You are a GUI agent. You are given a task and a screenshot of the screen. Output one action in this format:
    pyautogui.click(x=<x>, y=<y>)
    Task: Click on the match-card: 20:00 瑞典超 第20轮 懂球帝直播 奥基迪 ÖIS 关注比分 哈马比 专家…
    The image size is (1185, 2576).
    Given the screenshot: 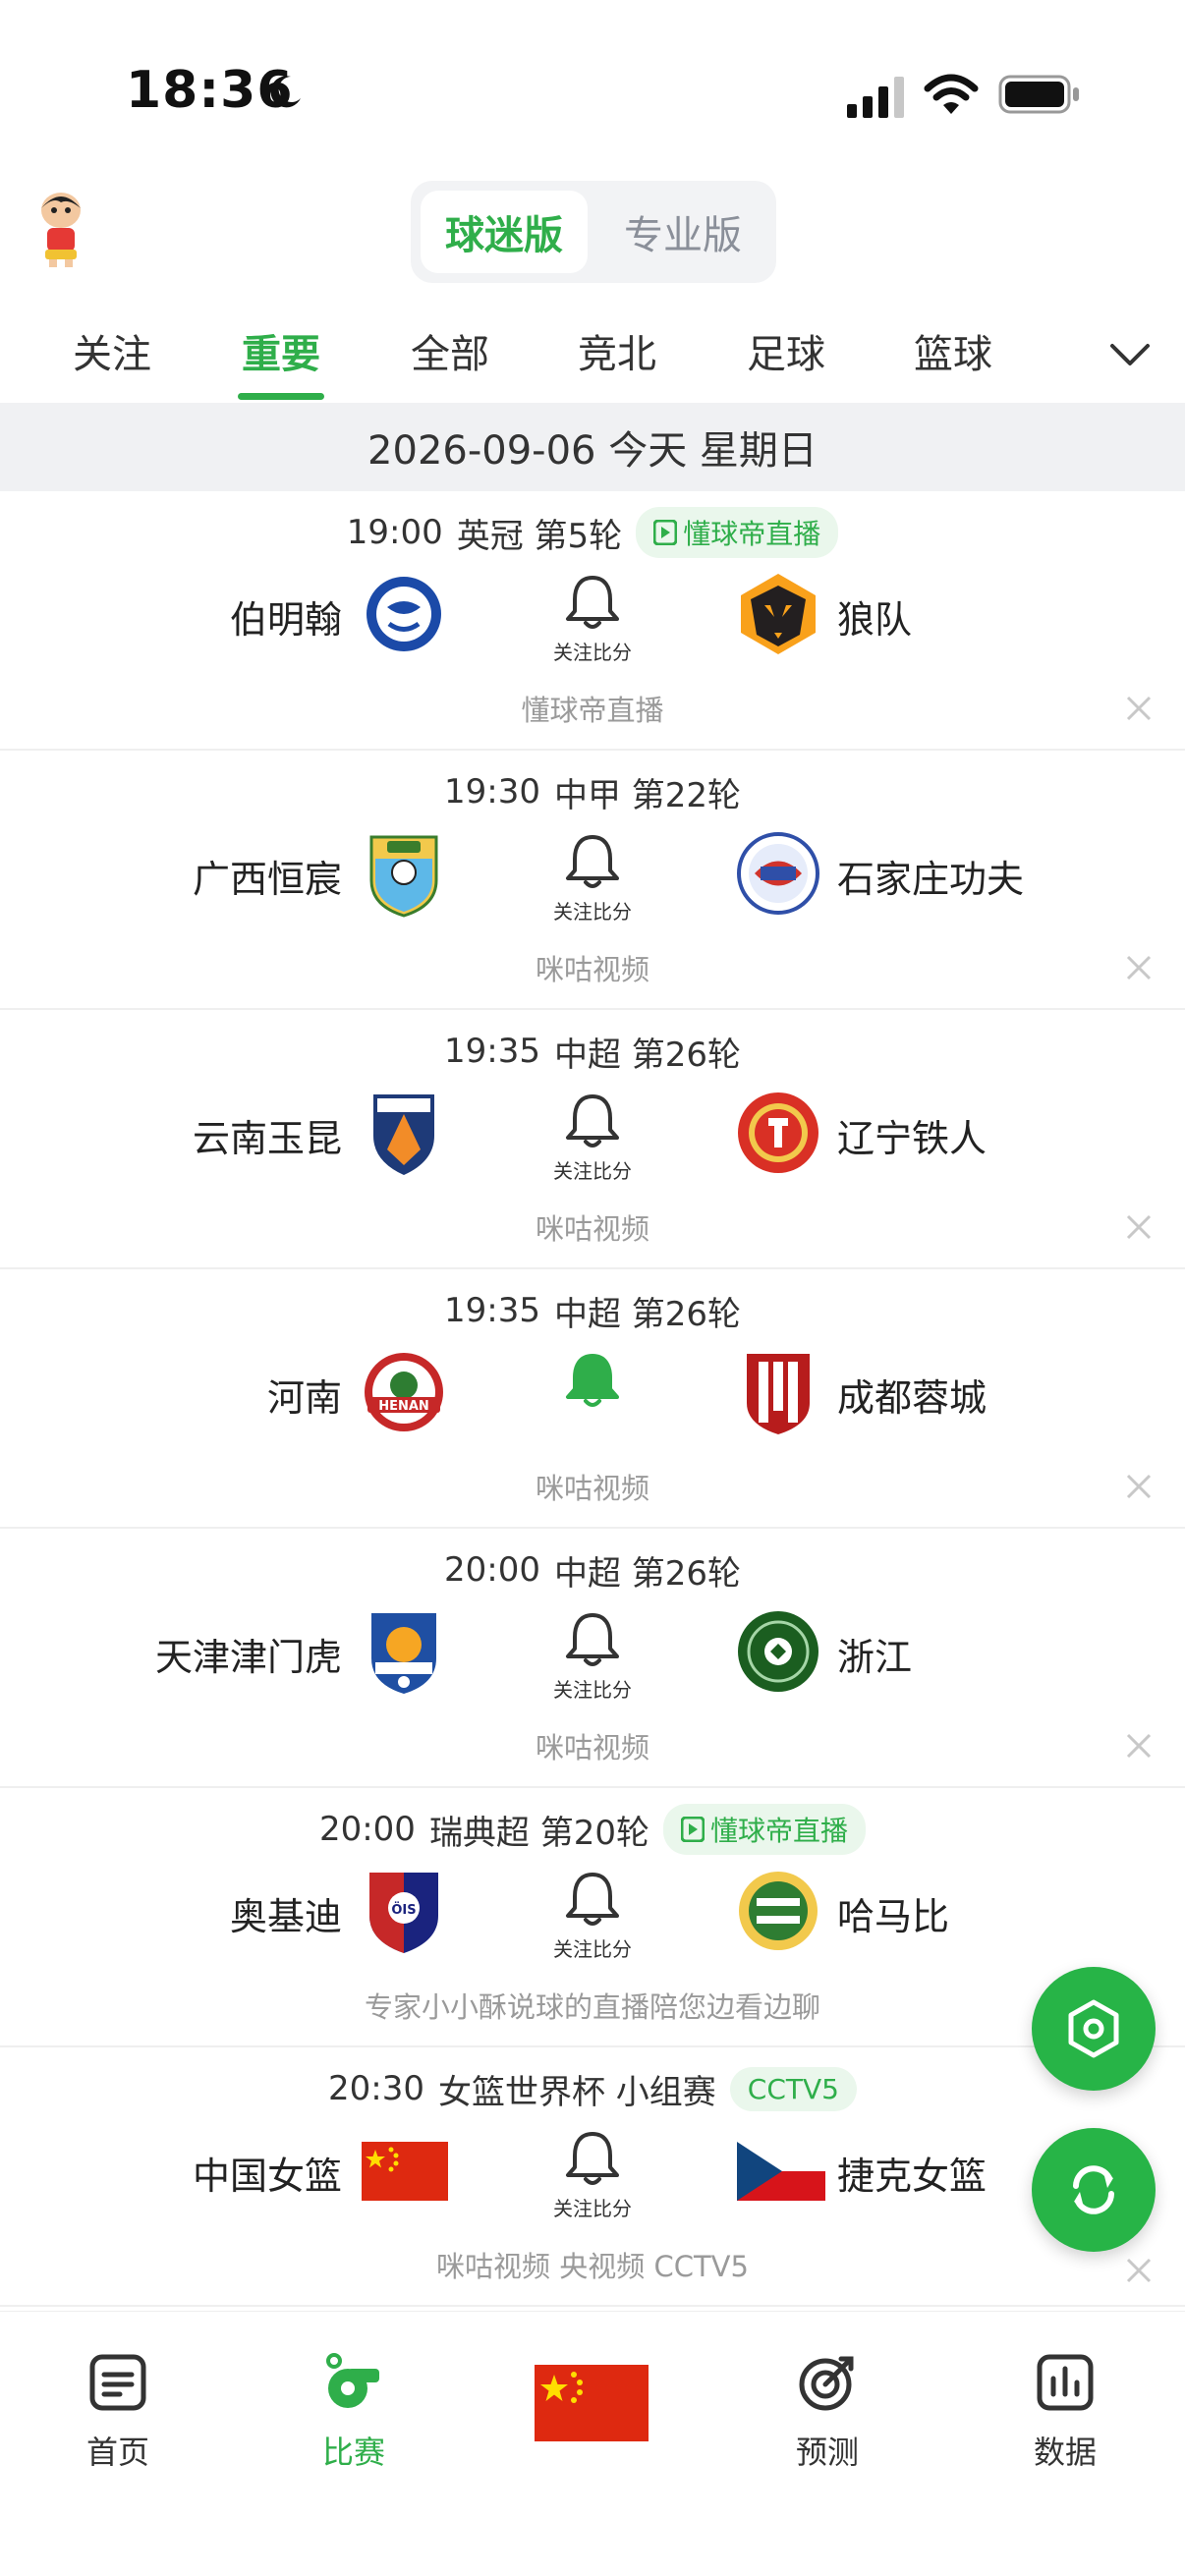 What is the action you would take?
    pyautogui.click(x=592, y=1917)
    